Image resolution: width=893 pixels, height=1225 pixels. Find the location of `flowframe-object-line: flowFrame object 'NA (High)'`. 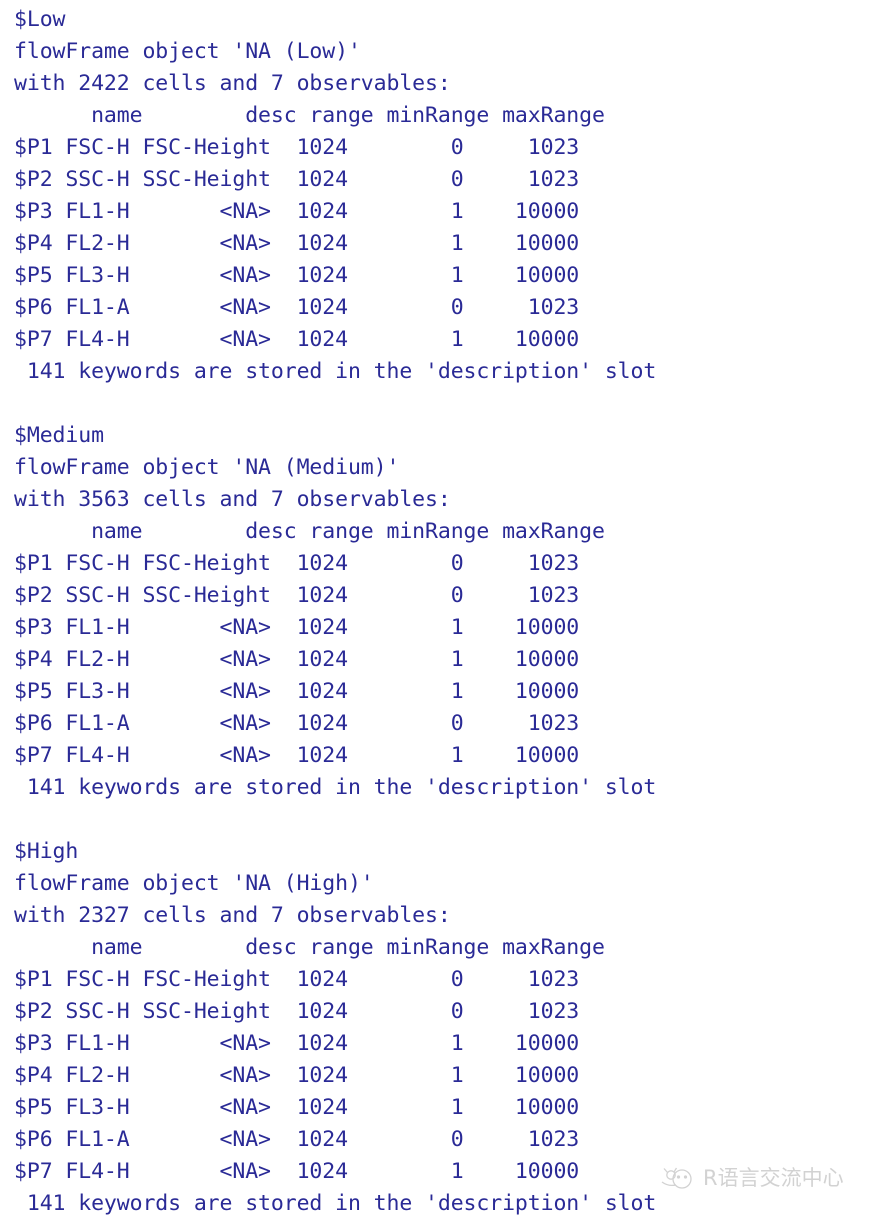

flowframe-object-line: flowFrame object 'NA (High)' is located at coordinates (194, 883).